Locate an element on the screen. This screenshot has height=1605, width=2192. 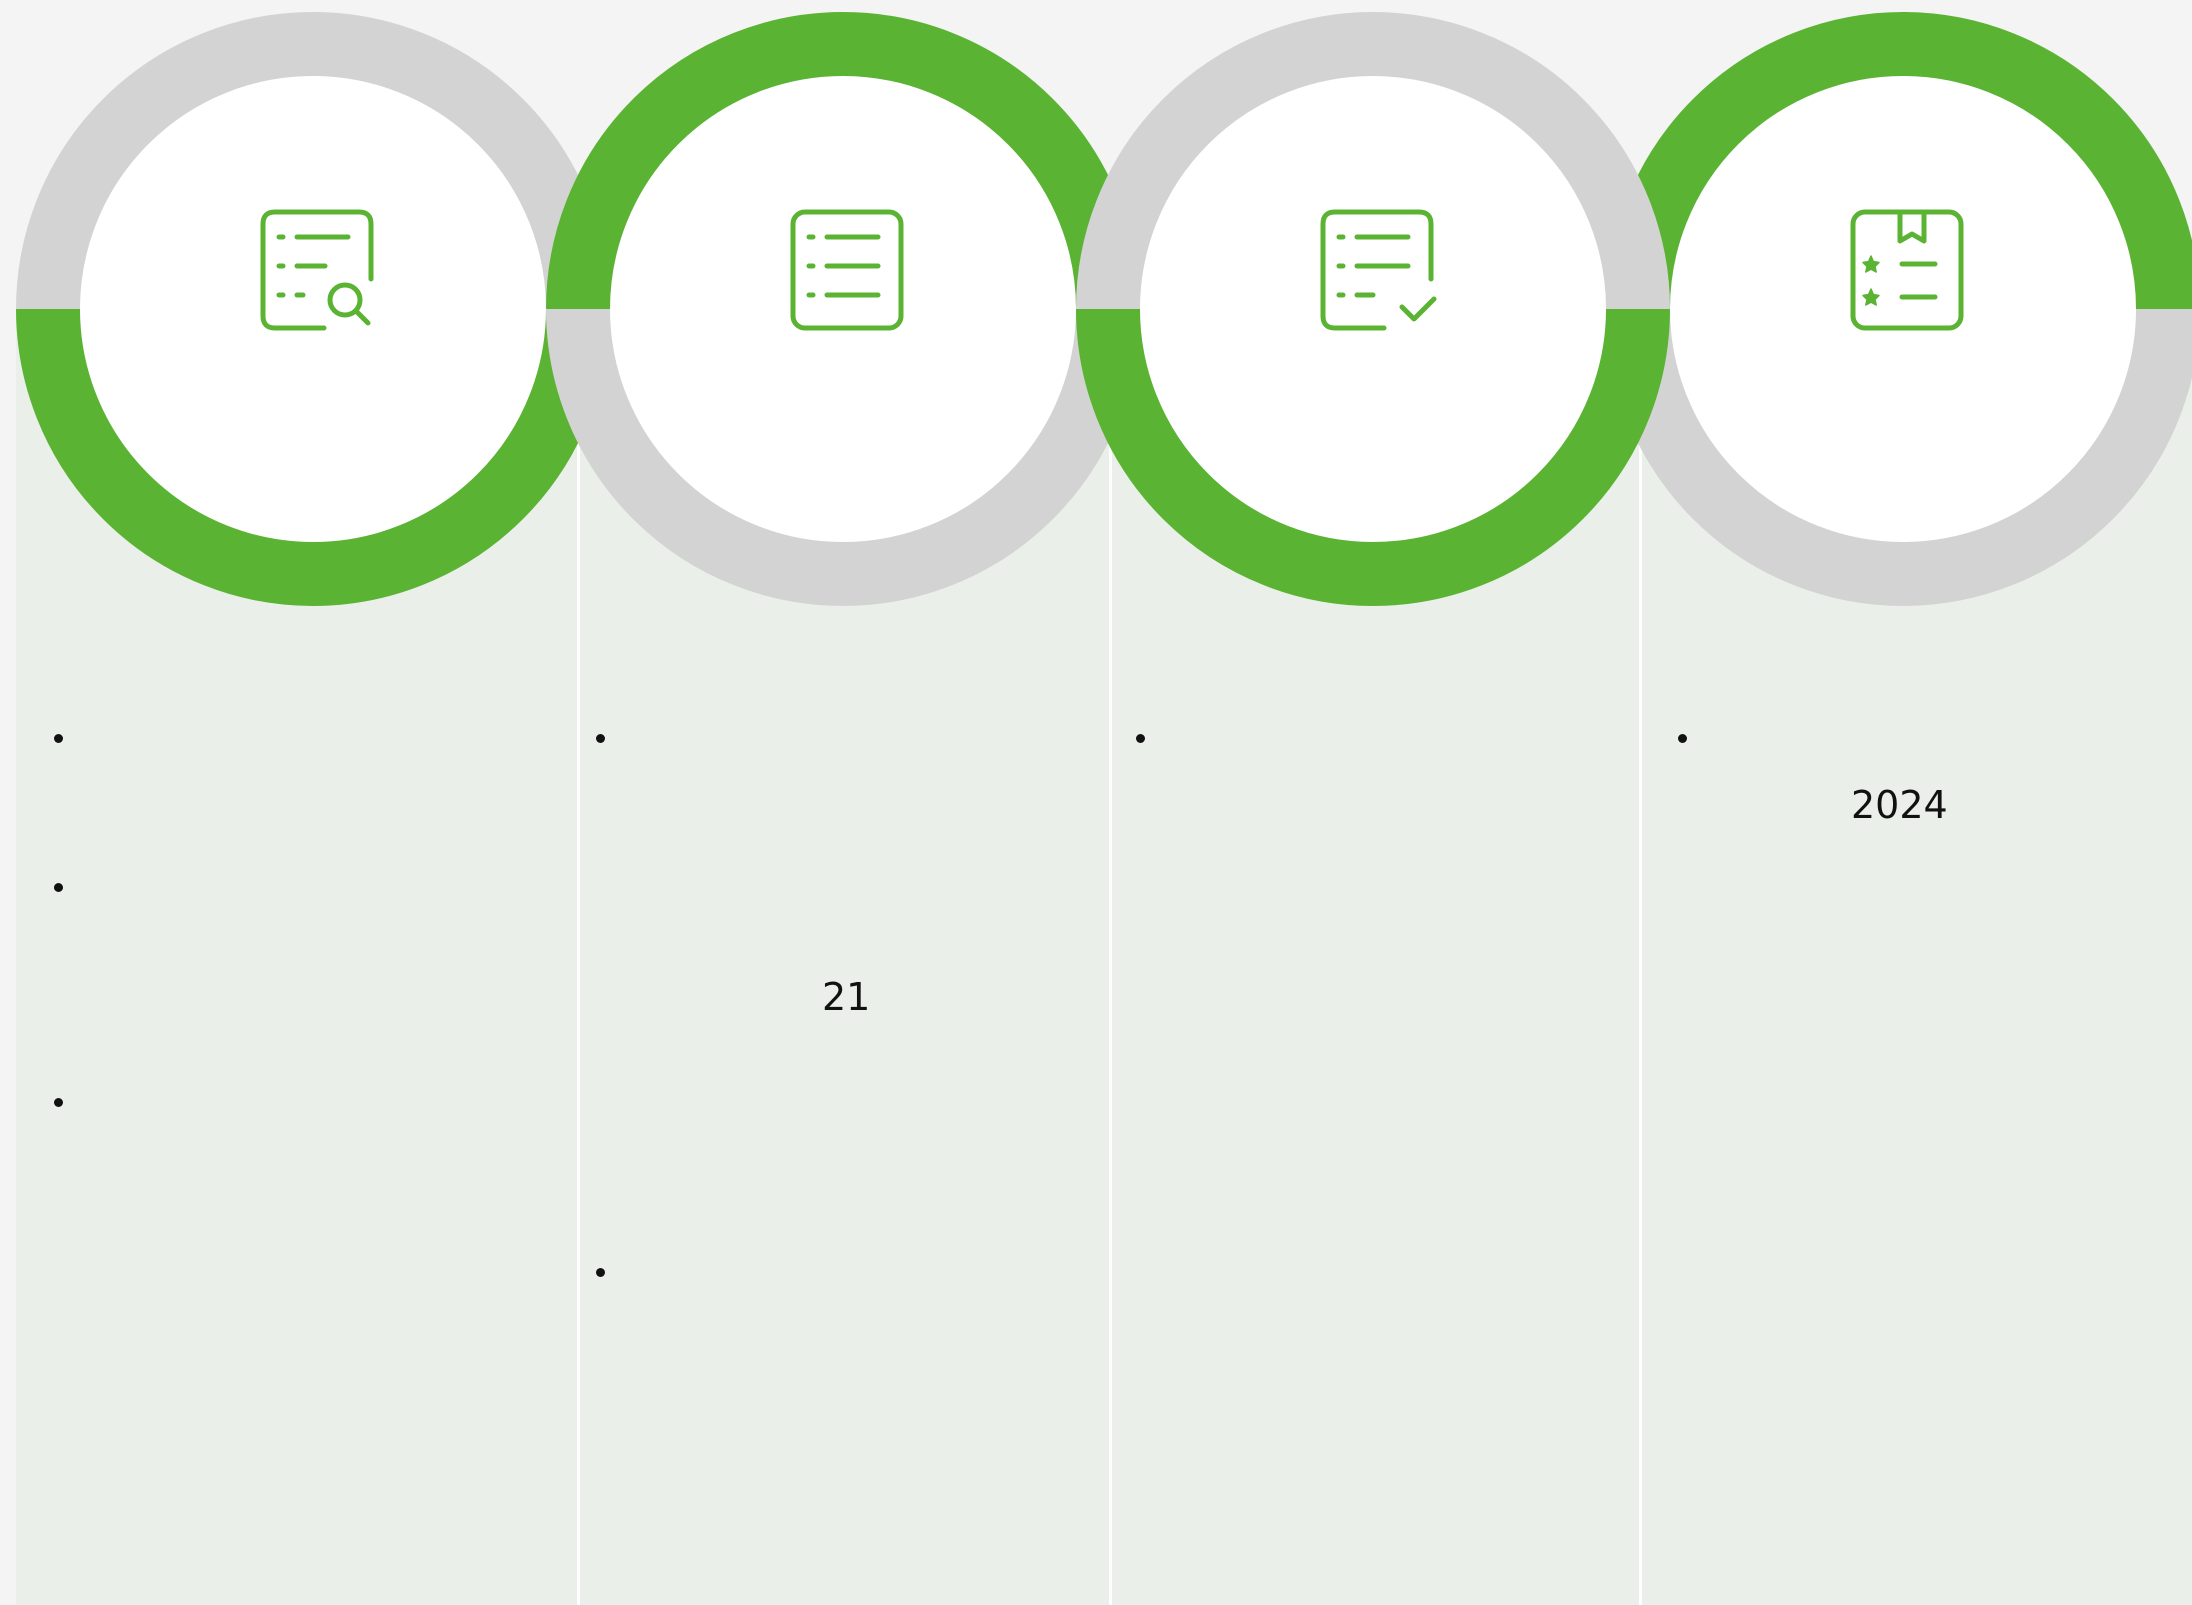
report-search-icon is located at coordinates (313, 270).